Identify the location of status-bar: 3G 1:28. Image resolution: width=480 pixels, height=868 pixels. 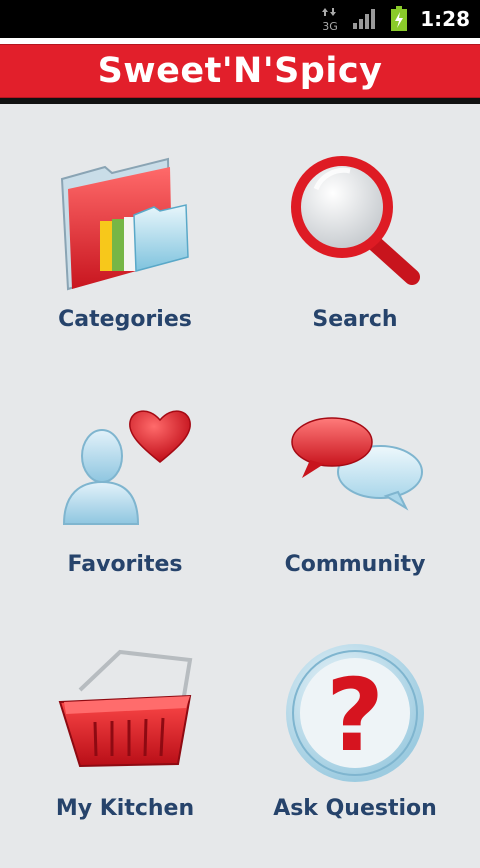
(240, 19).